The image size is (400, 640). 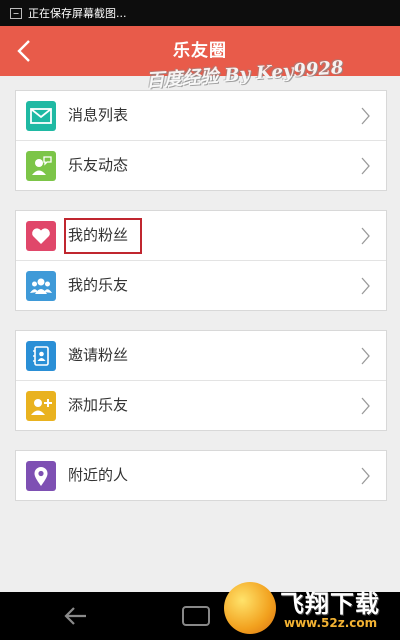 I want to click on menu-item-nearby-people: 附近的人, so click(x=201, y=475).